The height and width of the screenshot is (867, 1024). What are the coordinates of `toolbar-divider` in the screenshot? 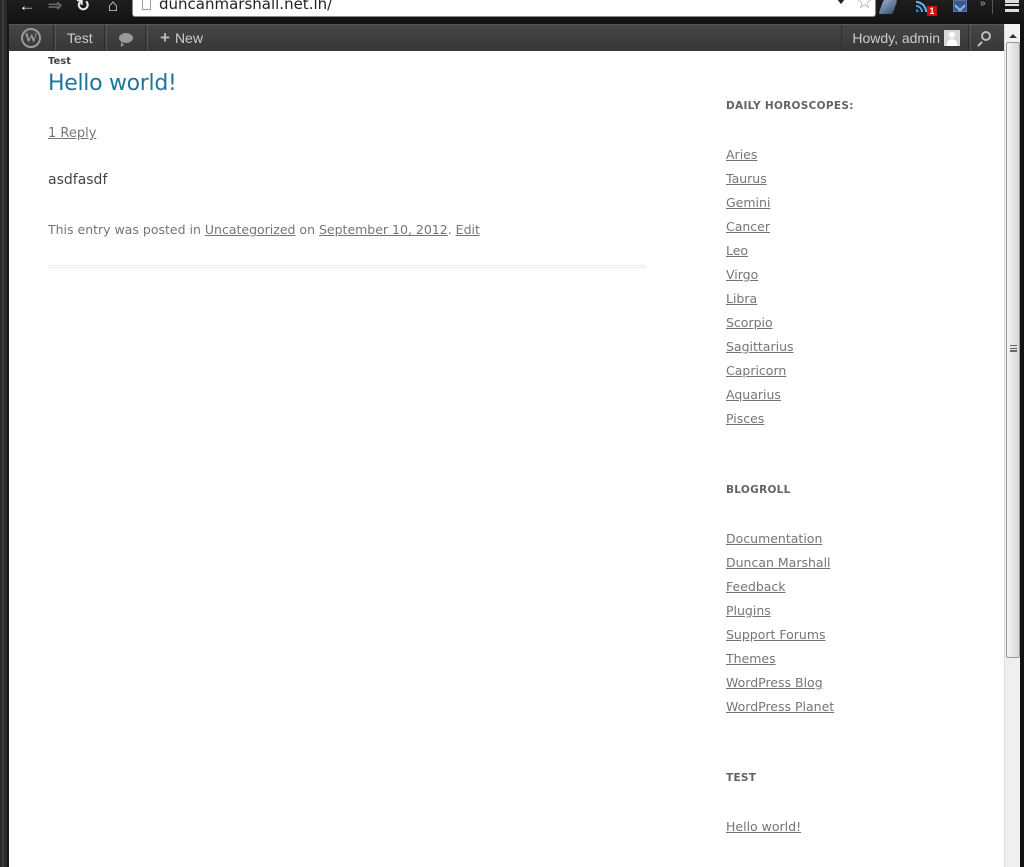 It's located at (992, 7).